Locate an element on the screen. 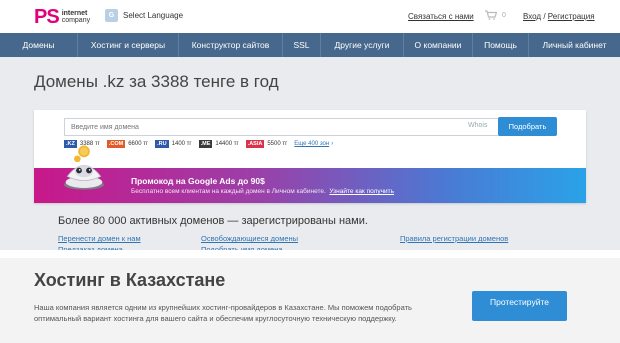  cart-icon is located at coordinates (491, 15).